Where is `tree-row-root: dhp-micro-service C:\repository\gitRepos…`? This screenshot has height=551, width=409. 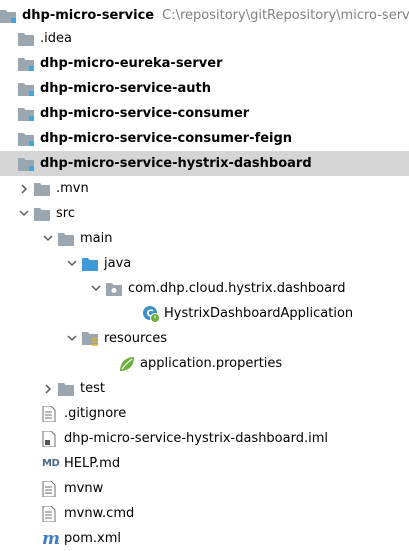
tree-row-root: dhp-micro-service C:\repository\gitRepos… is located at coordinates (204, 15).